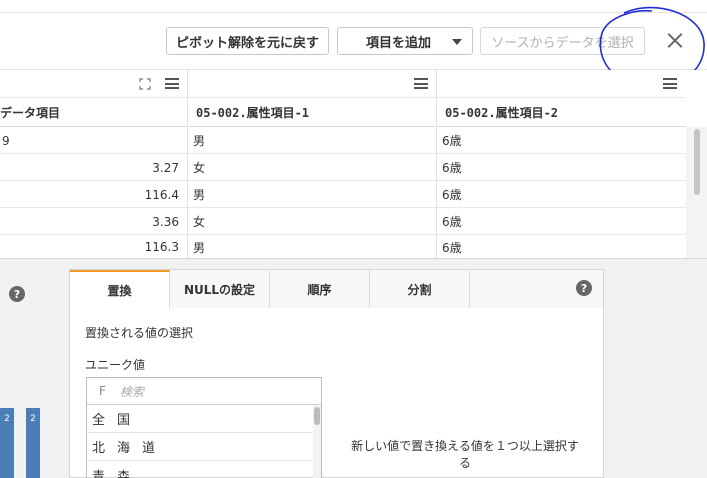  I want to click on table-row: 9 男 6歳, so click(343, 140).